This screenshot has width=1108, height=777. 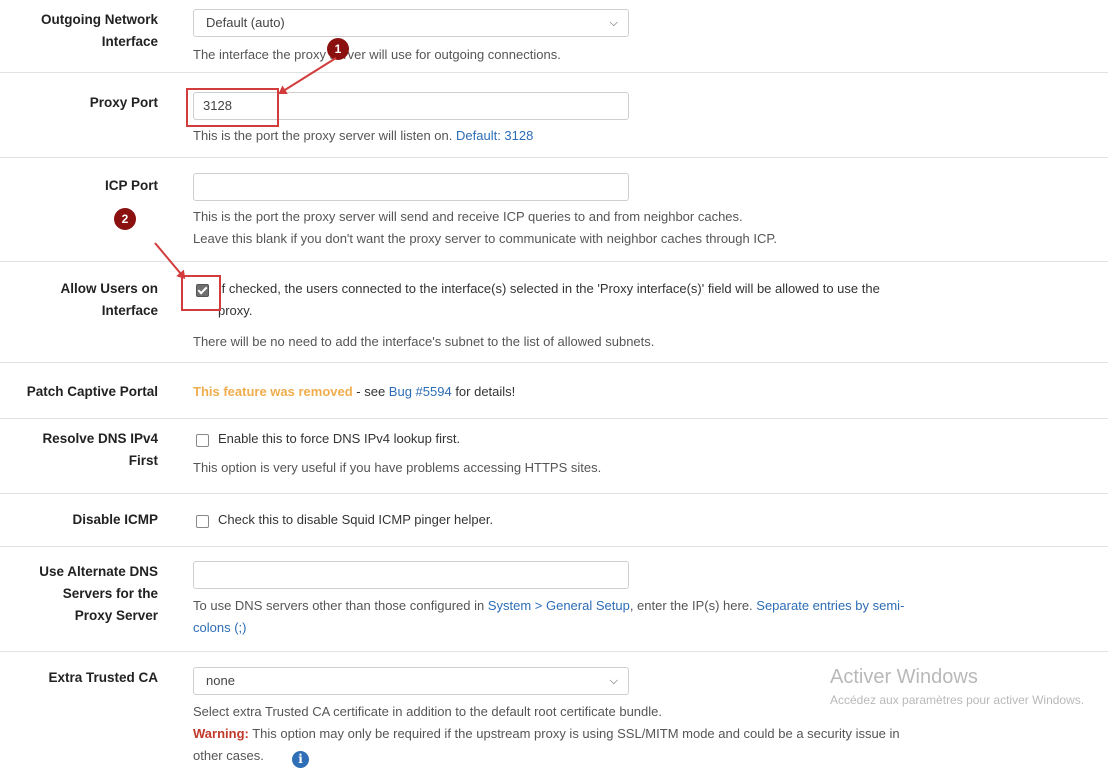 I want to click on outgoing-interface-select: Default (auto) ⌵, so click(x=411, y=23).